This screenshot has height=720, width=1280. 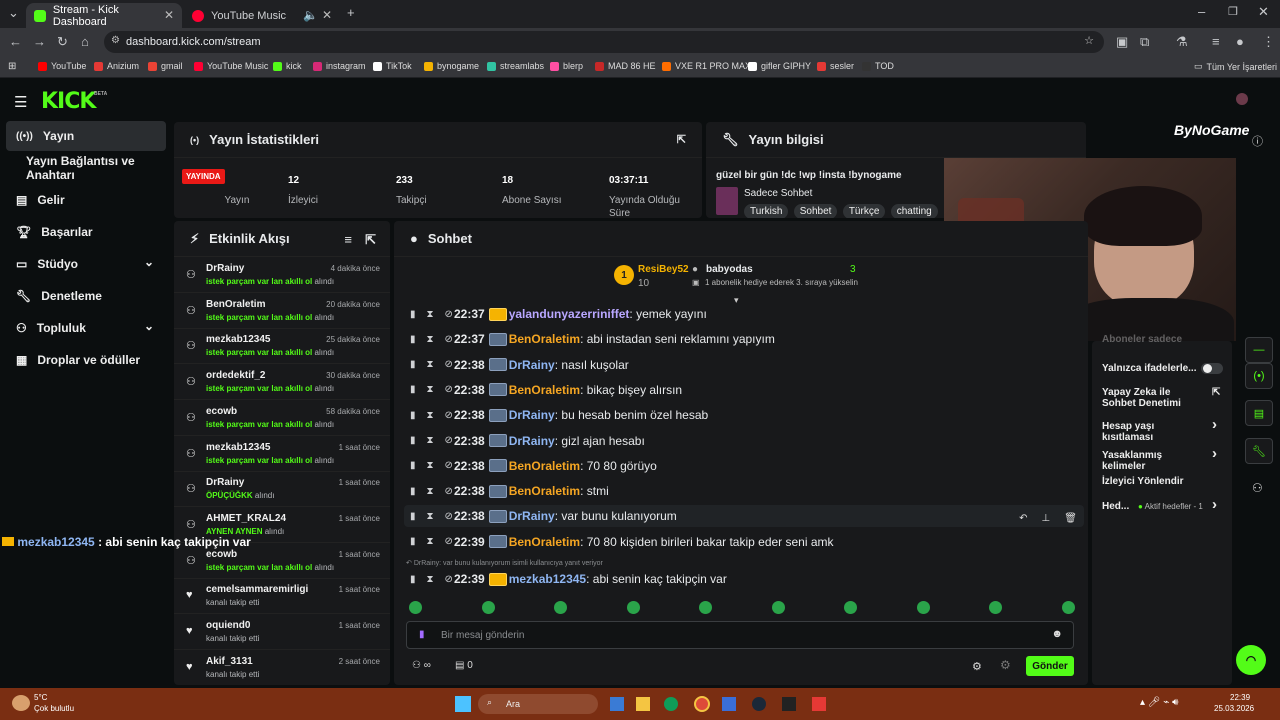 I want to click on user-avatar, so click(x=1242, y=99).